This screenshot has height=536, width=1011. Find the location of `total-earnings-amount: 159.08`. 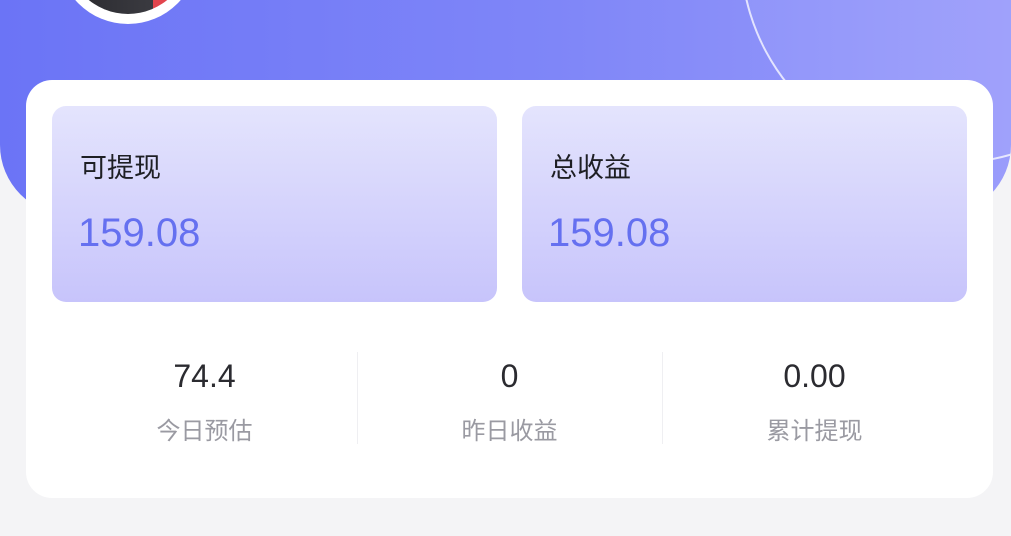

total-earnings-amount: 159.08 is located at coordinates (609, 233).